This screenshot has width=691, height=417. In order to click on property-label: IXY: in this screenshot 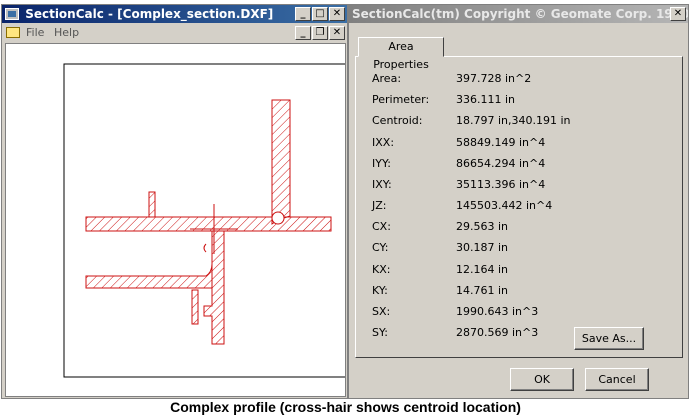, I will do `click(382, 184)`.